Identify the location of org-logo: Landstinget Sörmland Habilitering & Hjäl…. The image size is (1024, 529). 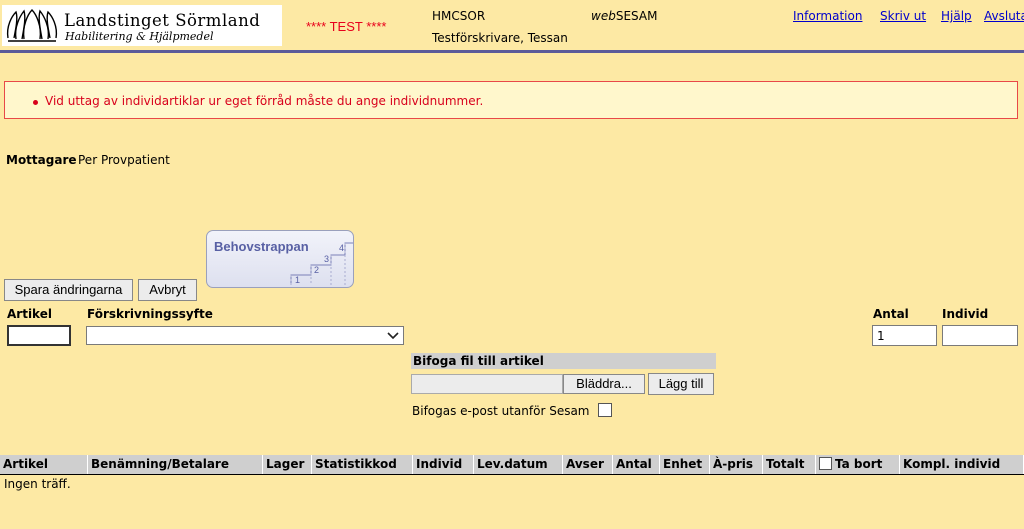
(142, 25).